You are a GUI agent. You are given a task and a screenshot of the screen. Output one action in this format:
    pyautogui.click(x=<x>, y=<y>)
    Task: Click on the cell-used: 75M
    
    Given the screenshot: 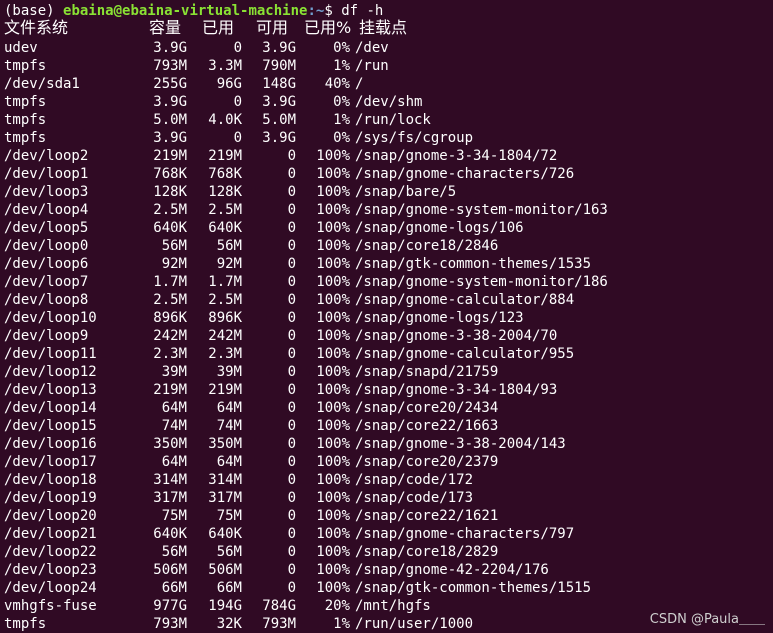 What is the action you would take?
    pyautogui.click(x=229, y=516)
    